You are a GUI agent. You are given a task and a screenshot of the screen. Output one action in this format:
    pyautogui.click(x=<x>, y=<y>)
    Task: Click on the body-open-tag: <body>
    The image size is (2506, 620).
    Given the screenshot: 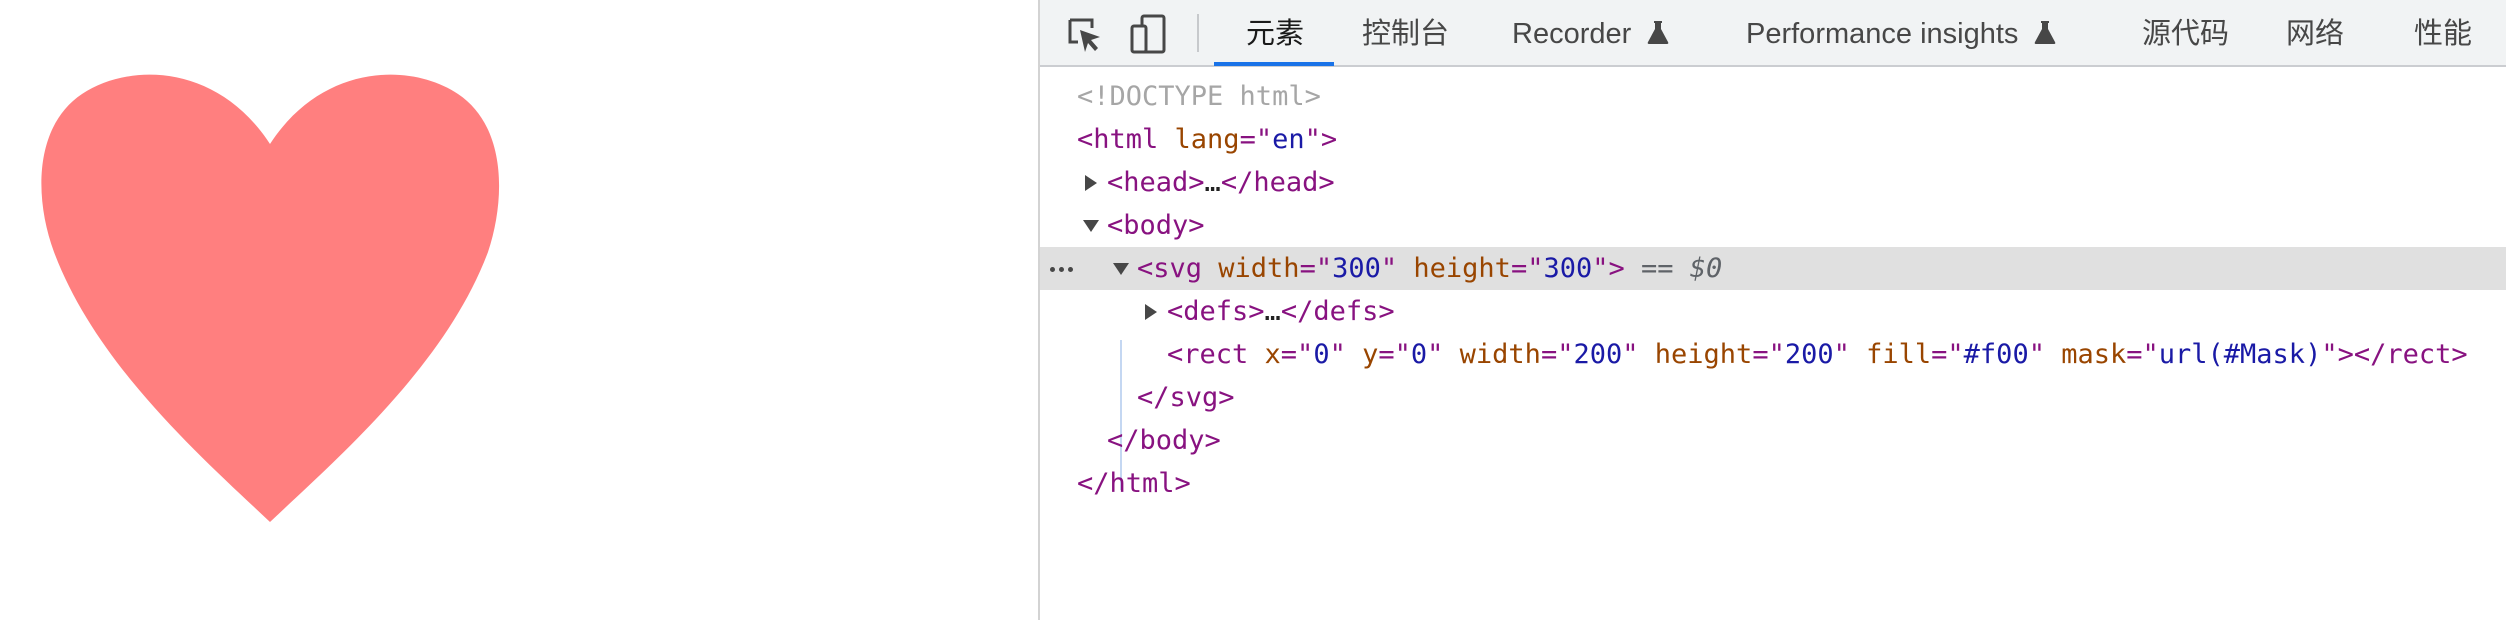 What is the action you would take?
    pyautogui.click(x=1156, y=225)
    